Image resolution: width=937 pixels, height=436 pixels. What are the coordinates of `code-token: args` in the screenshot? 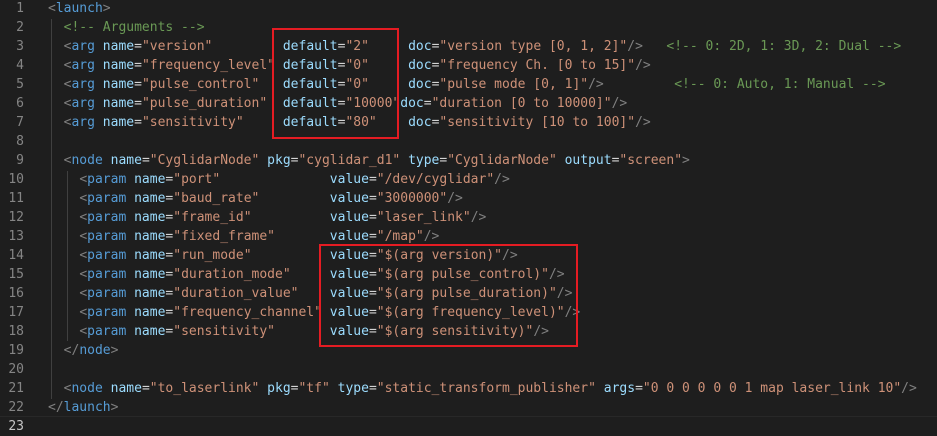 It's located at (619, 388).